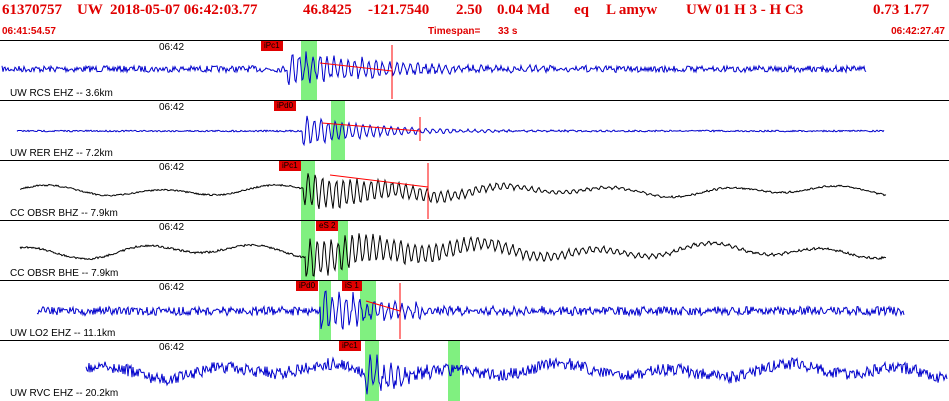 This screenshot has height=401, width=949. I want to click on latitude: 46.8425, so click(327, 10).